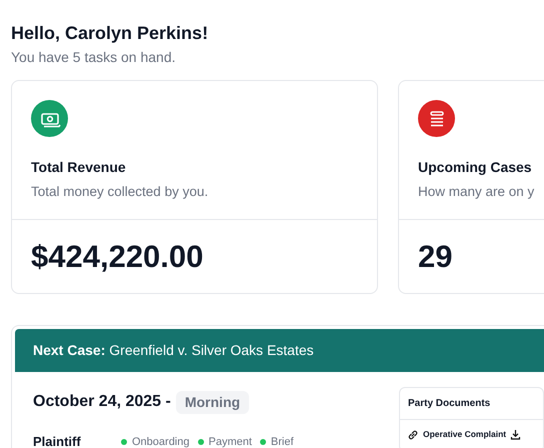 The height and width of the screenshot is (448, 544). Describe the element at coordinates (120, 192) in the screenshot. I see `stat-description: Total money collected by you.` at that location.